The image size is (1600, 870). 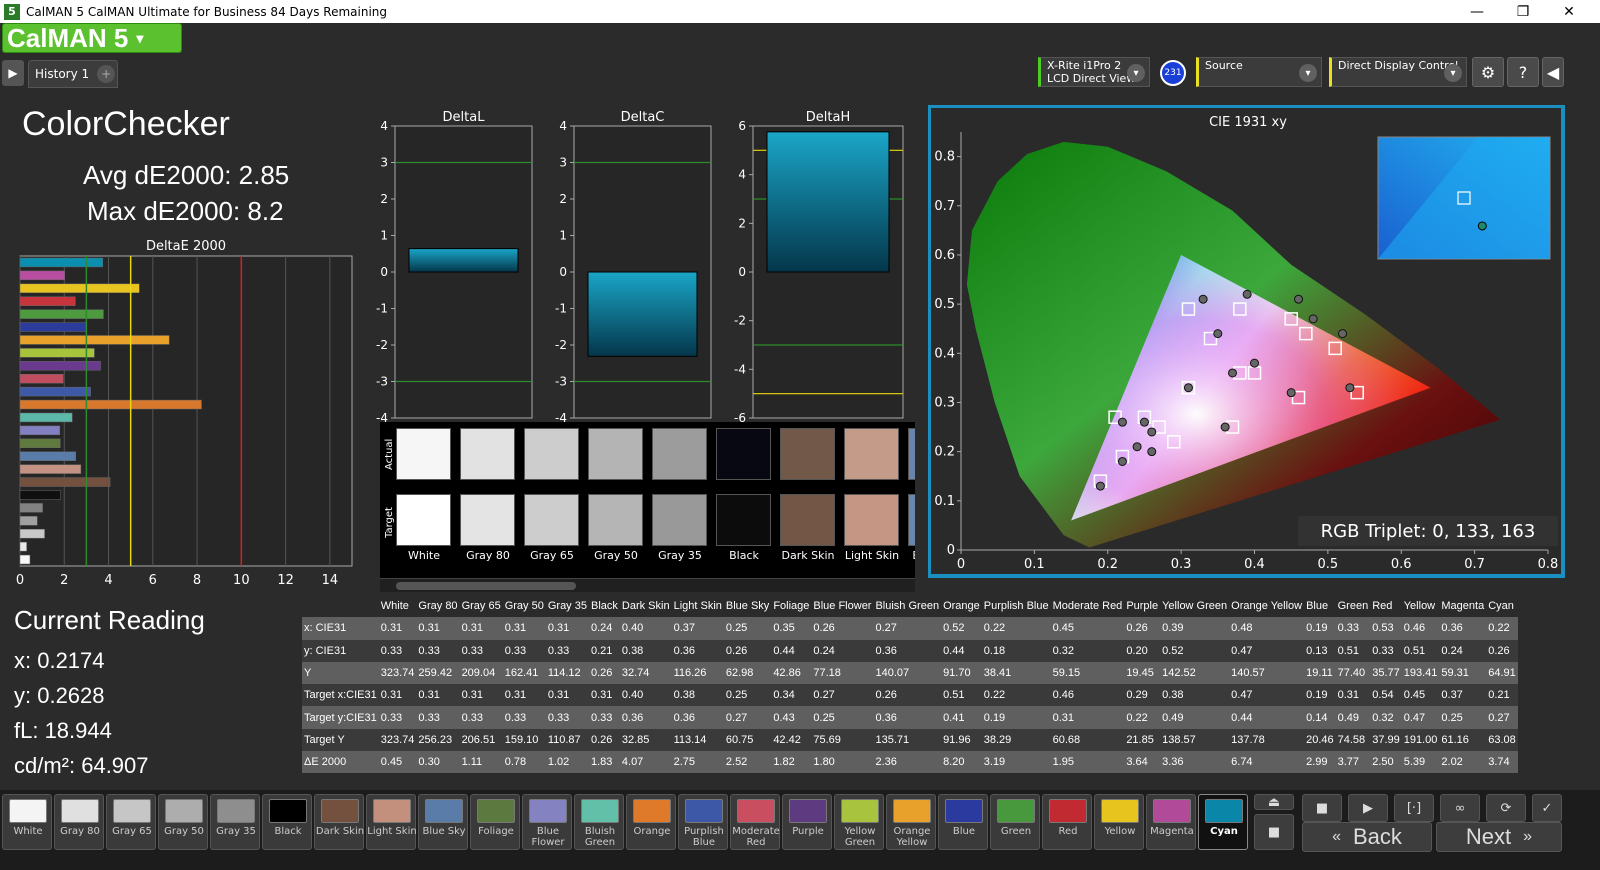 I want to click on patch-button-label: Orange Yellow, so click(x=912, y=837).